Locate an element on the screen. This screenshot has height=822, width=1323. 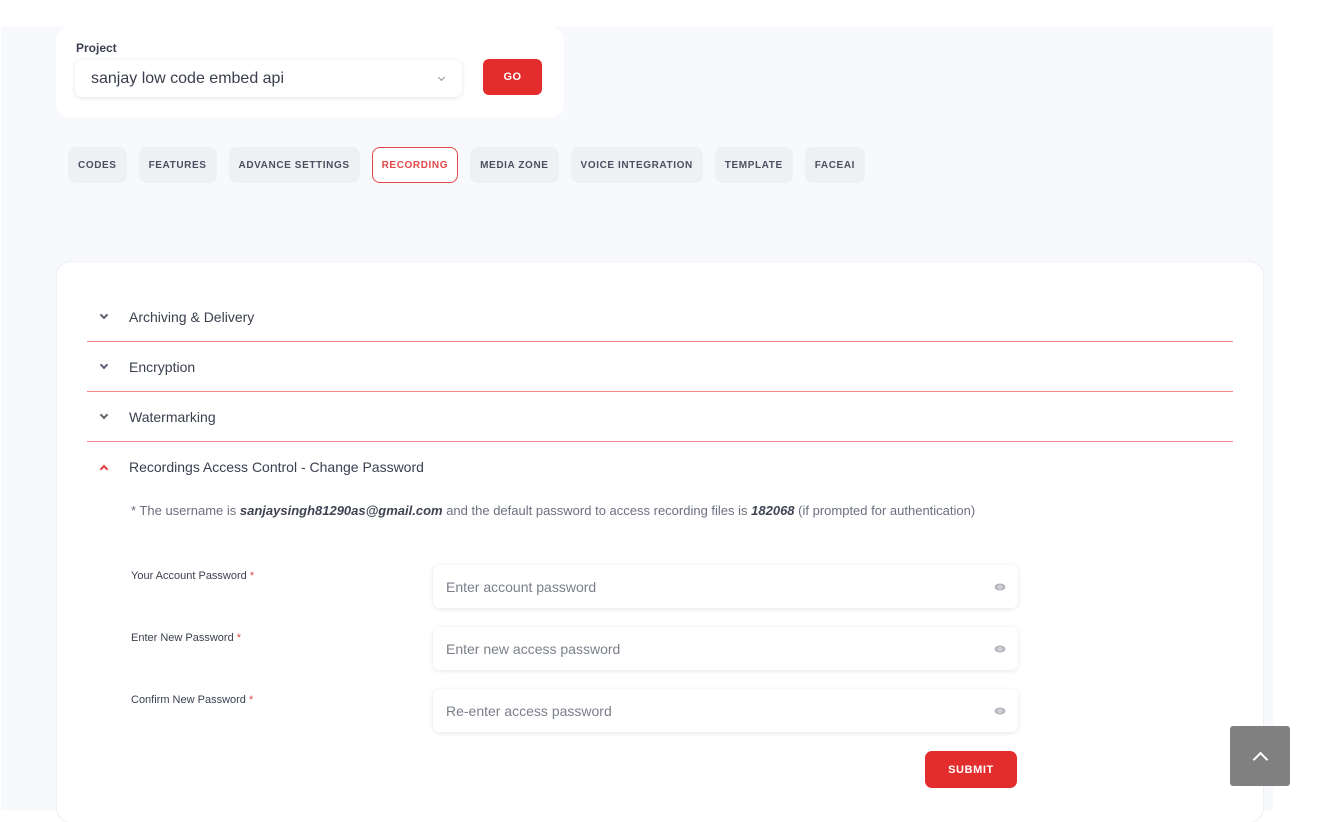
default-password-value: 182068 is located at coordinates (773, 510).